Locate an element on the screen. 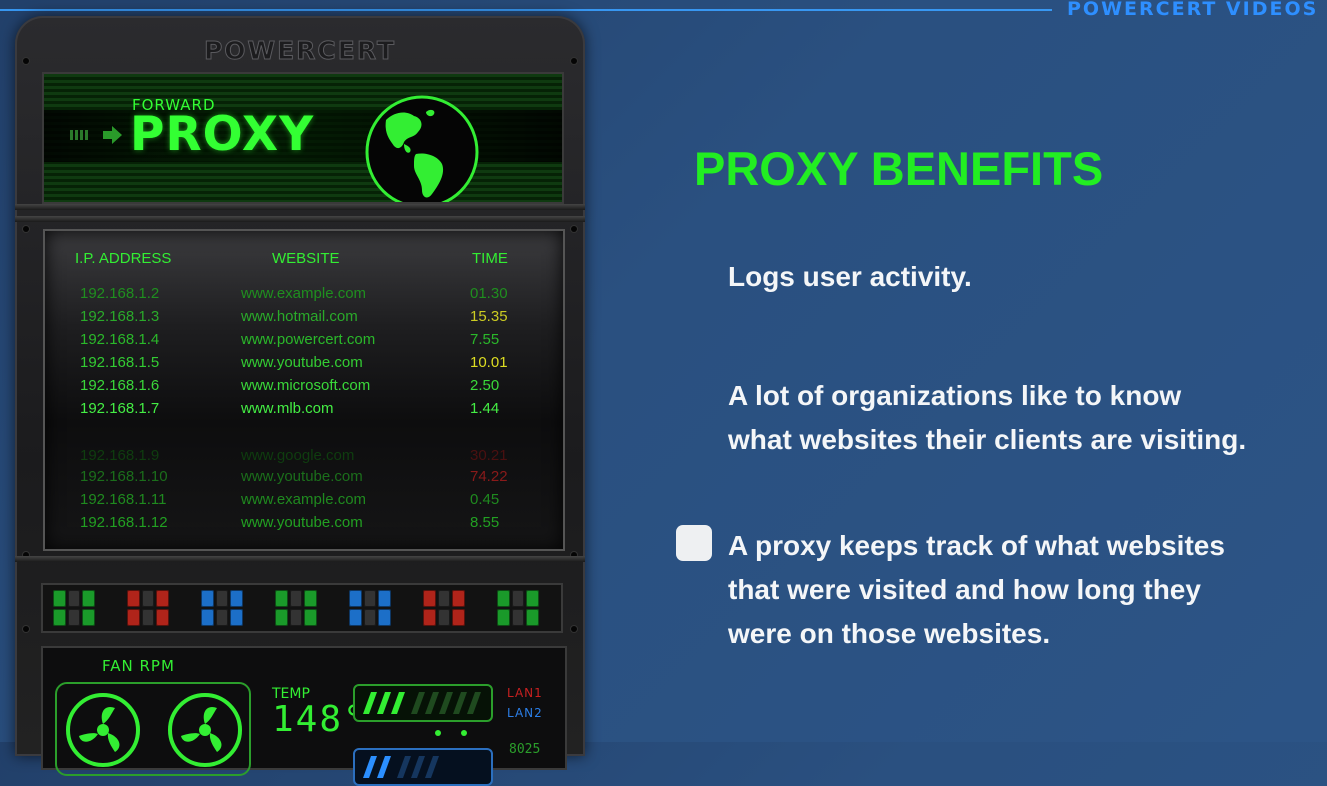 Image resolution: width=1327 pixels, height=786 pixels. benefit-tracking-line1: A proxy keeps track of what websites is located at coordinates (976, 545).